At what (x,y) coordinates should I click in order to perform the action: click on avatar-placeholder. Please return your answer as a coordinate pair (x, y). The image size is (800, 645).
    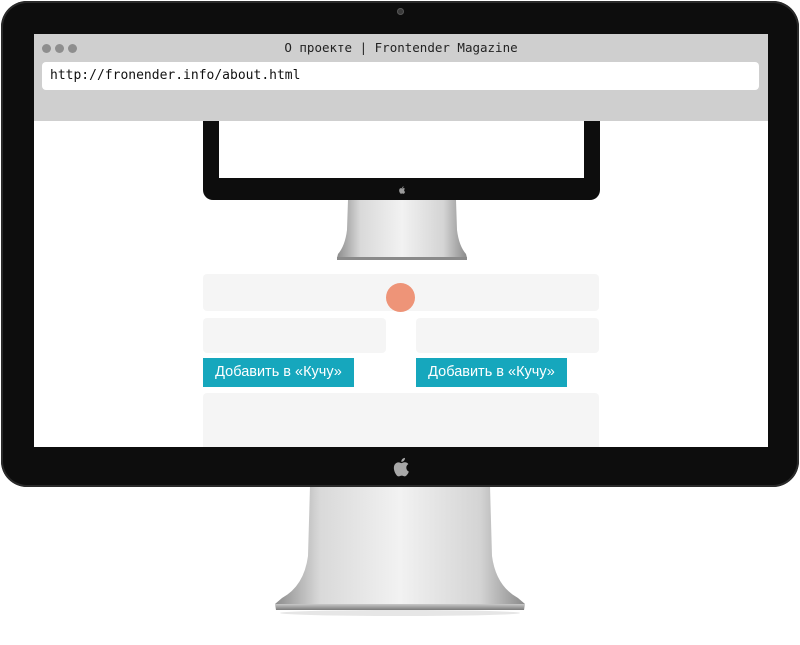
    Looking at the image, I should click on (400, 297).